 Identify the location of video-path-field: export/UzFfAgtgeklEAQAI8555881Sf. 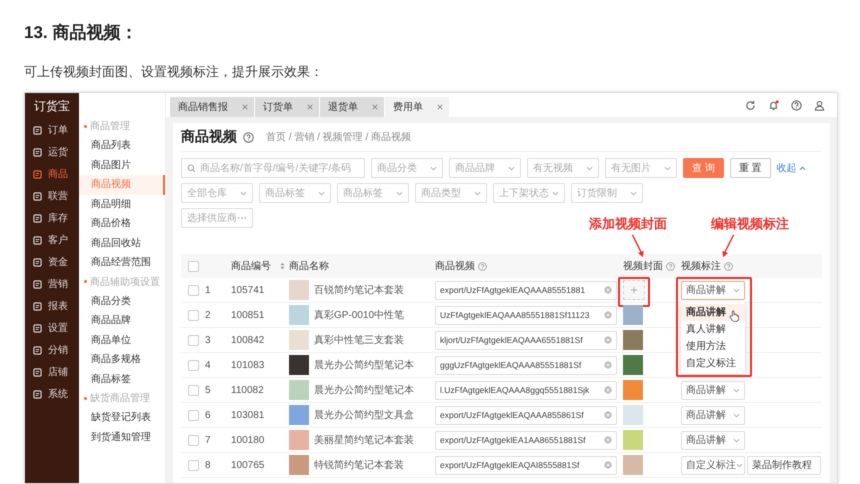
(526, 465).